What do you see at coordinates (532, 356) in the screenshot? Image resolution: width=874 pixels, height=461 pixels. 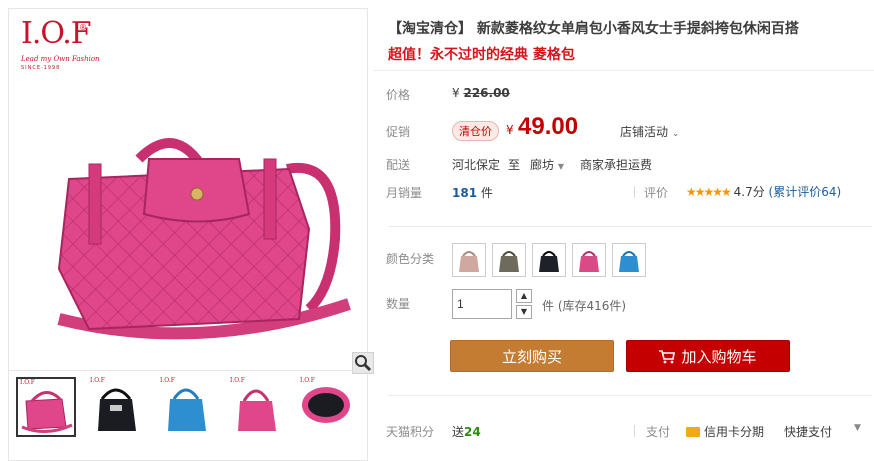 I see `buy-now-button: 立刻购买` at bounding box center [532, 356].